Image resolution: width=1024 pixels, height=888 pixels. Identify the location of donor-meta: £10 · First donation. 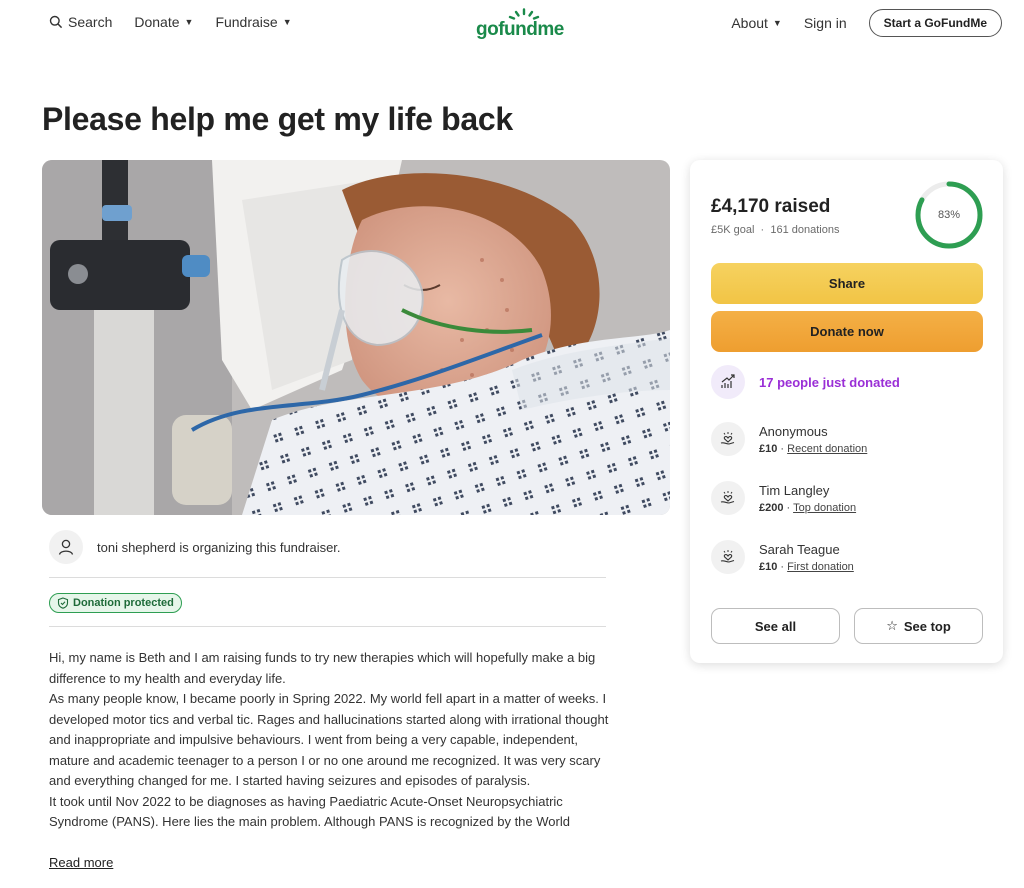
(806, 567).